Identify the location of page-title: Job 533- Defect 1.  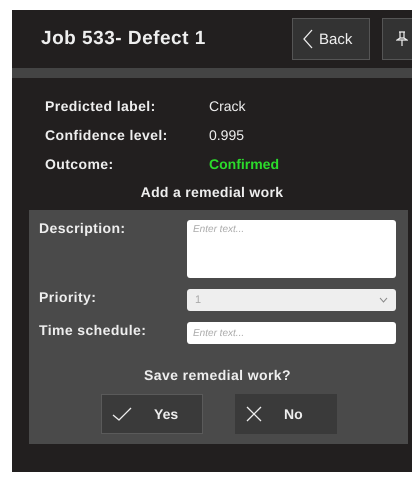
(124, 39).